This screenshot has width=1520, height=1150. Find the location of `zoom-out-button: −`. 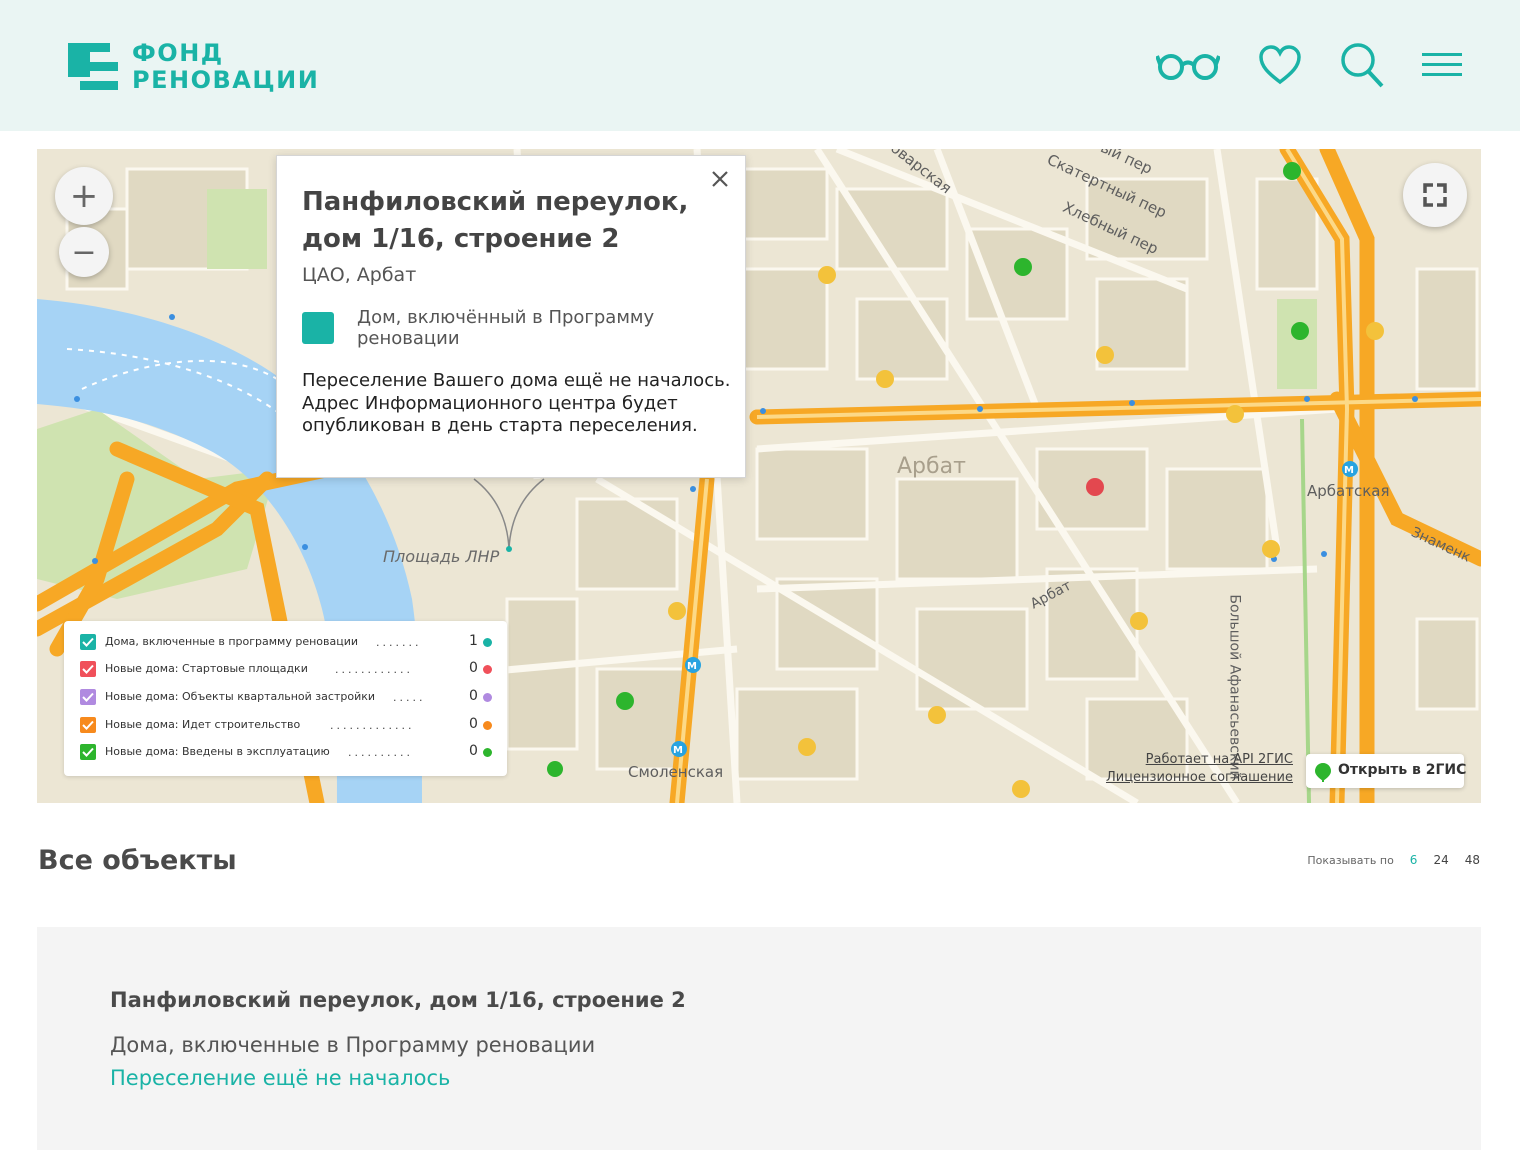

zoom-out-button: − is located at coordinates (84, 252).